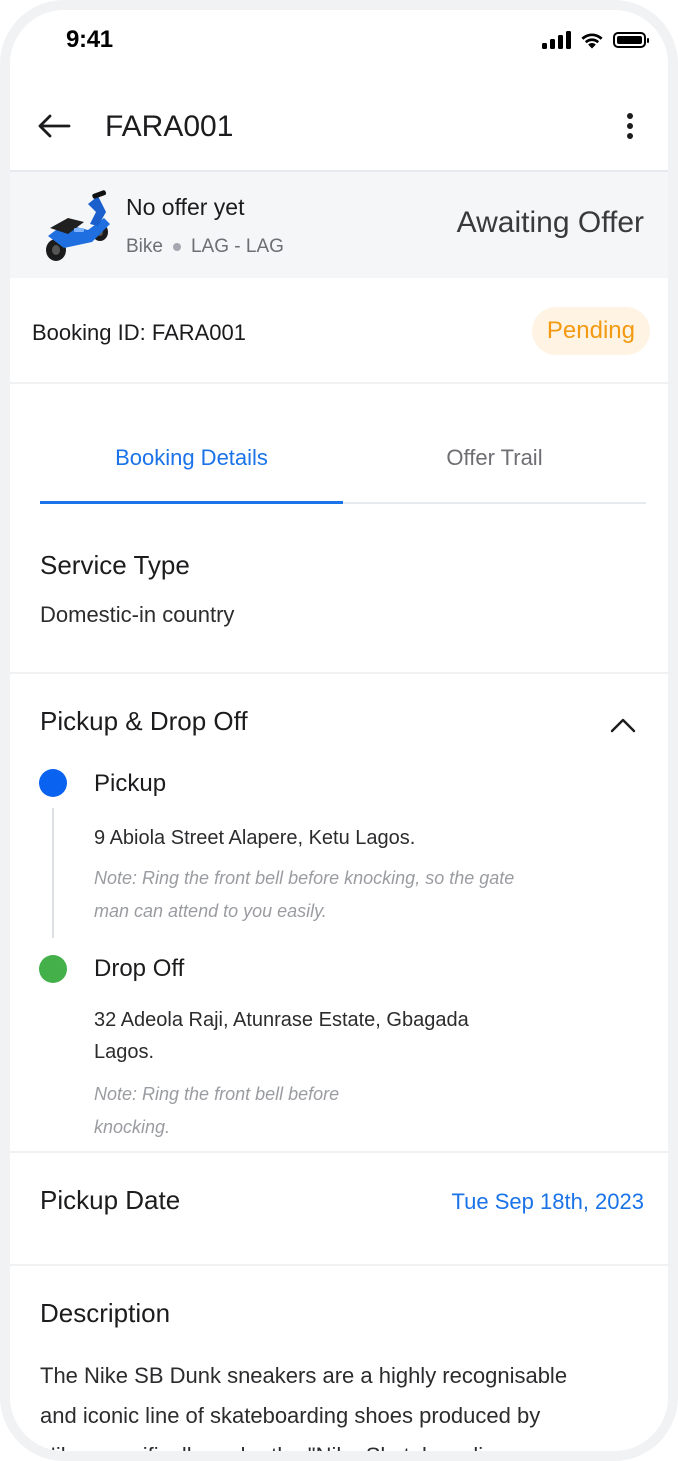 This screenshot has width=678, height=1461. I want to click on page-title: FARA001, so click(169, 126).